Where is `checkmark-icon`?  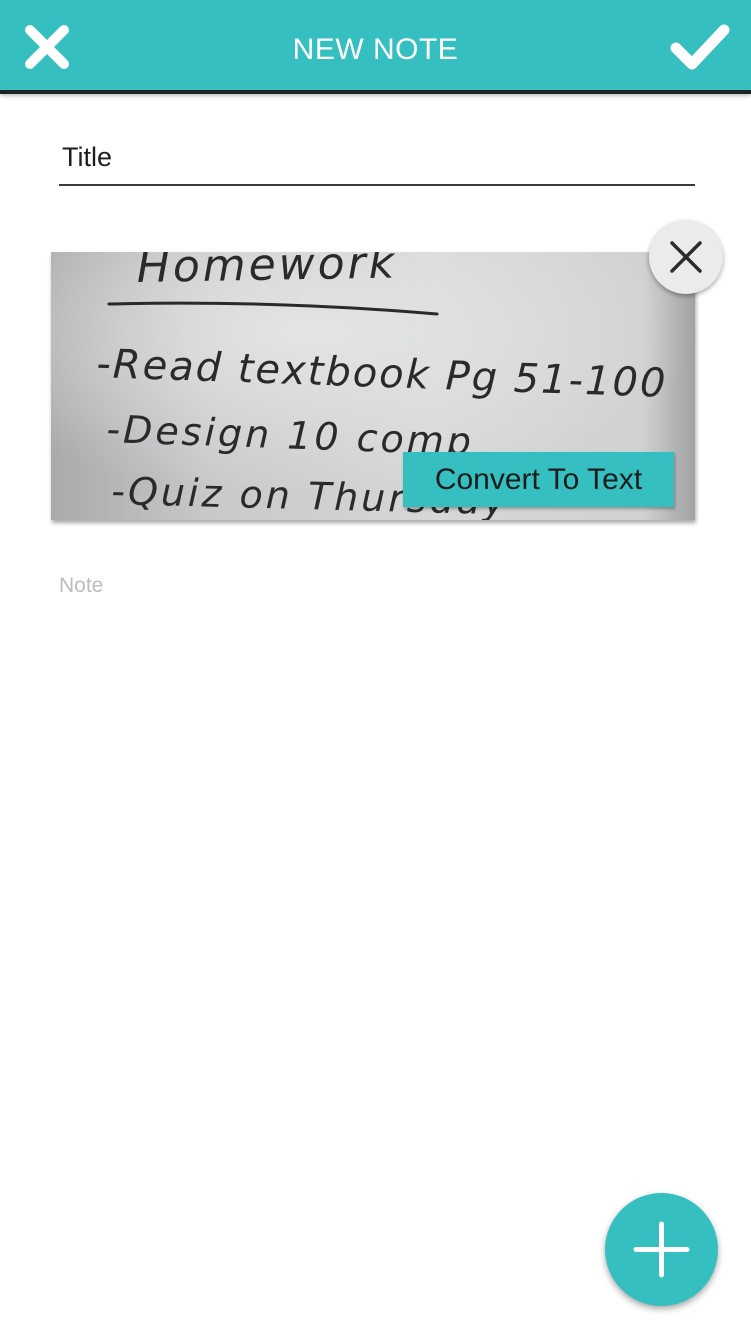 checkmark-icon is located at coordinates (700, 47).